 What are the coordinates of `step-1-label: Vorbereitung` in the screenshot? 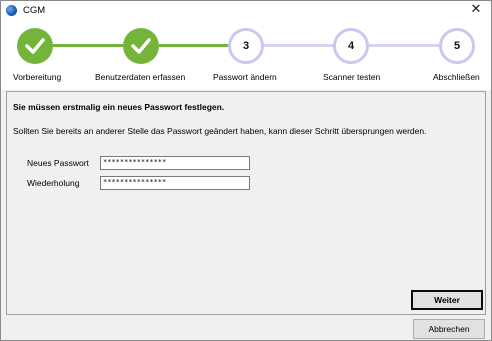 It's located at (37, 77).